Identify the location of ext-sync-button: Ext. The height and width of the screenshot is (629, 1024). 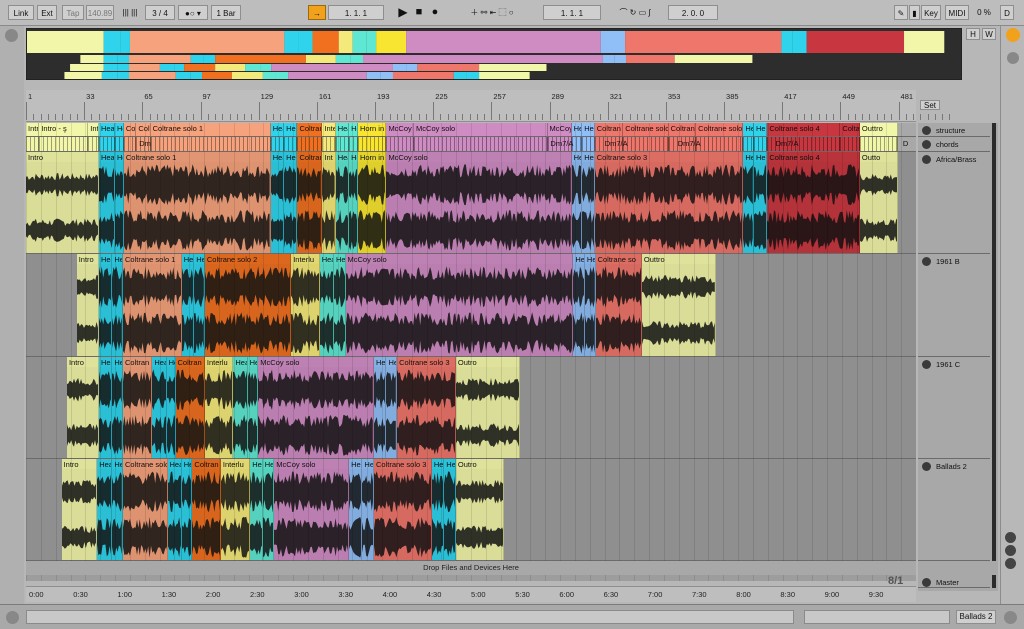
(47, 12).